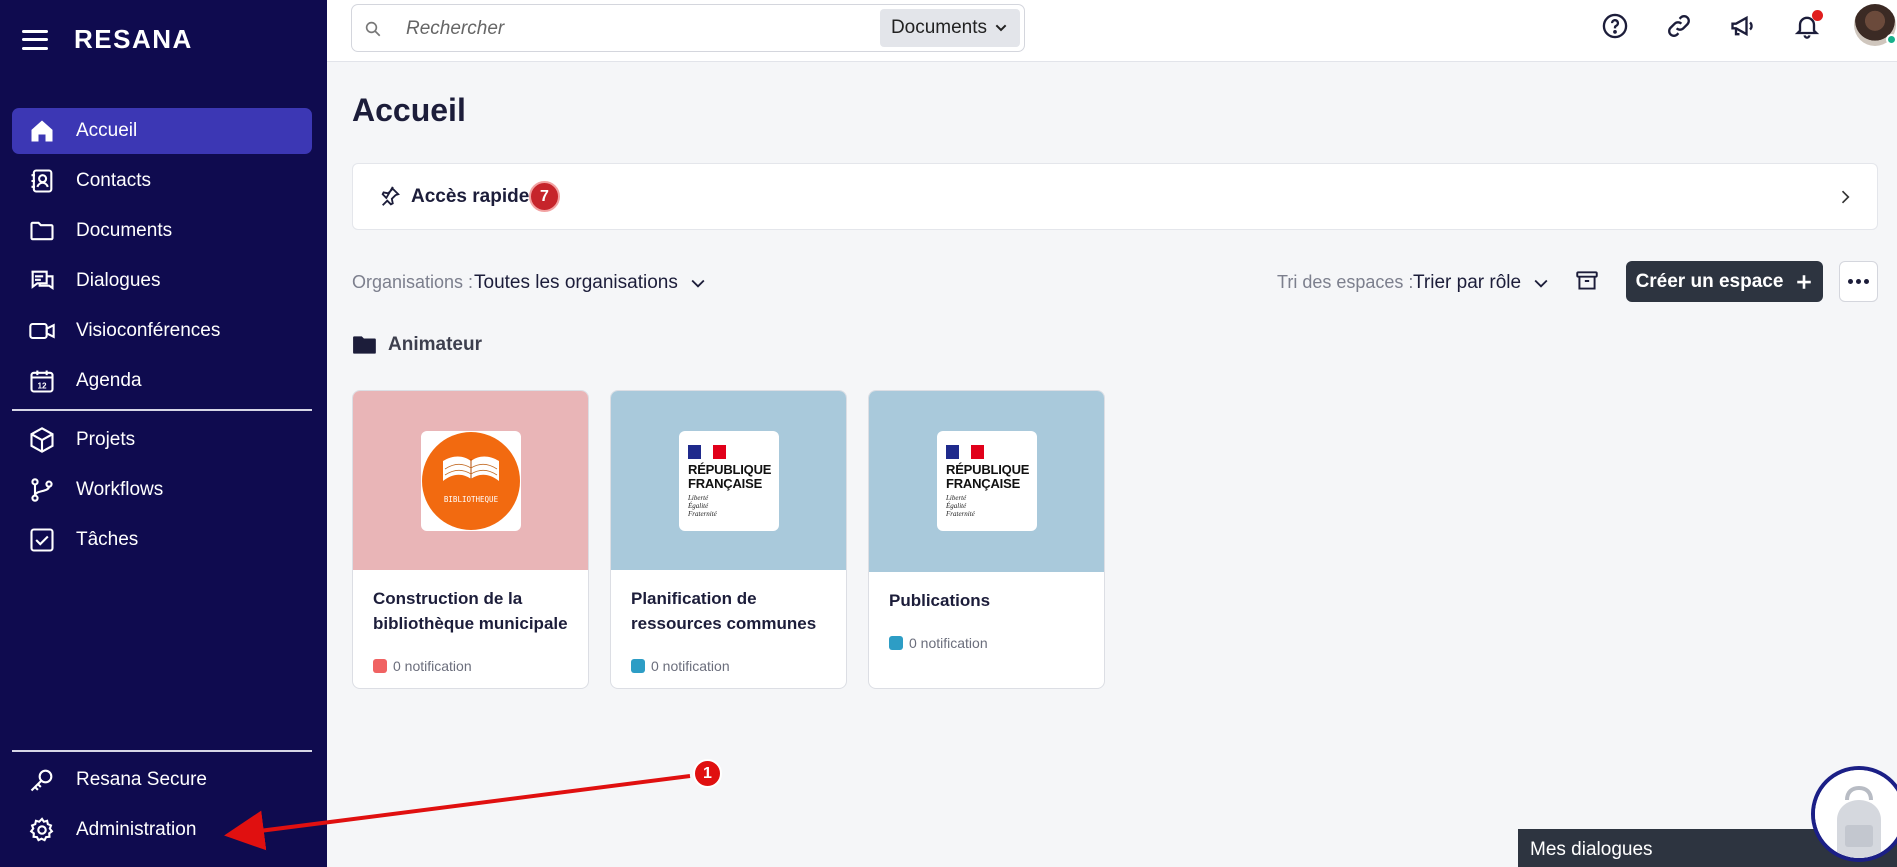  Describe the element at coordinates (724, 611) in the screenshot. I see `card-title: Planification de ressources communes` at that location.